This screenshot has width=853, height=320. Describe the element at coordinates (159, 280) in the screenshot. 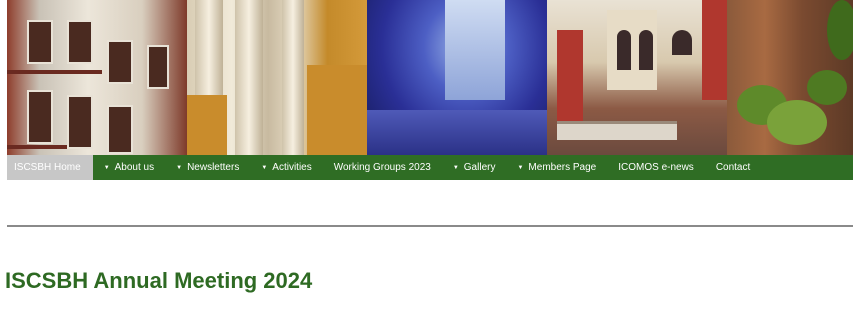

I see `page-title: ISCSBH Annual Meeting 2024` at that location.